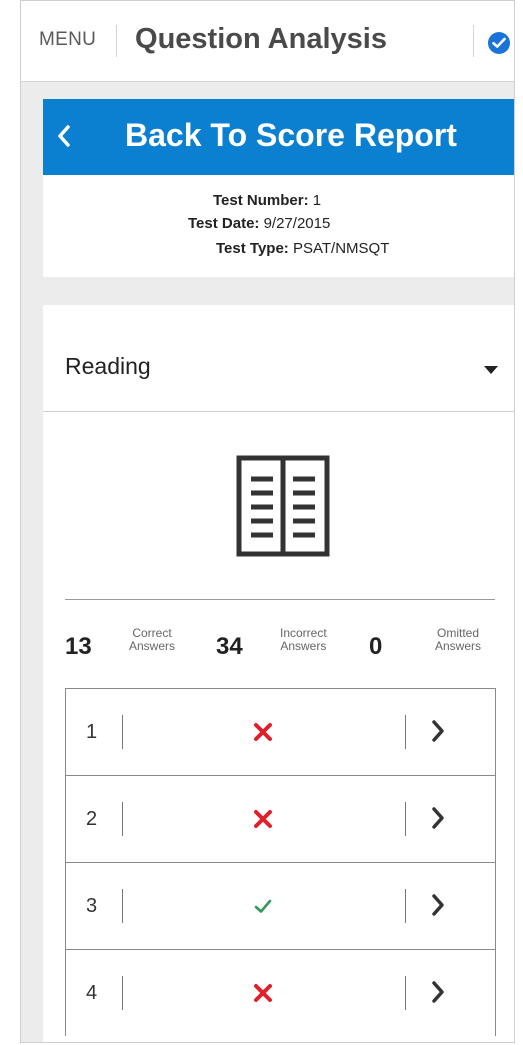 The image size is (523, 1045). I want to click on caret-down-icon, so click(491, 370).